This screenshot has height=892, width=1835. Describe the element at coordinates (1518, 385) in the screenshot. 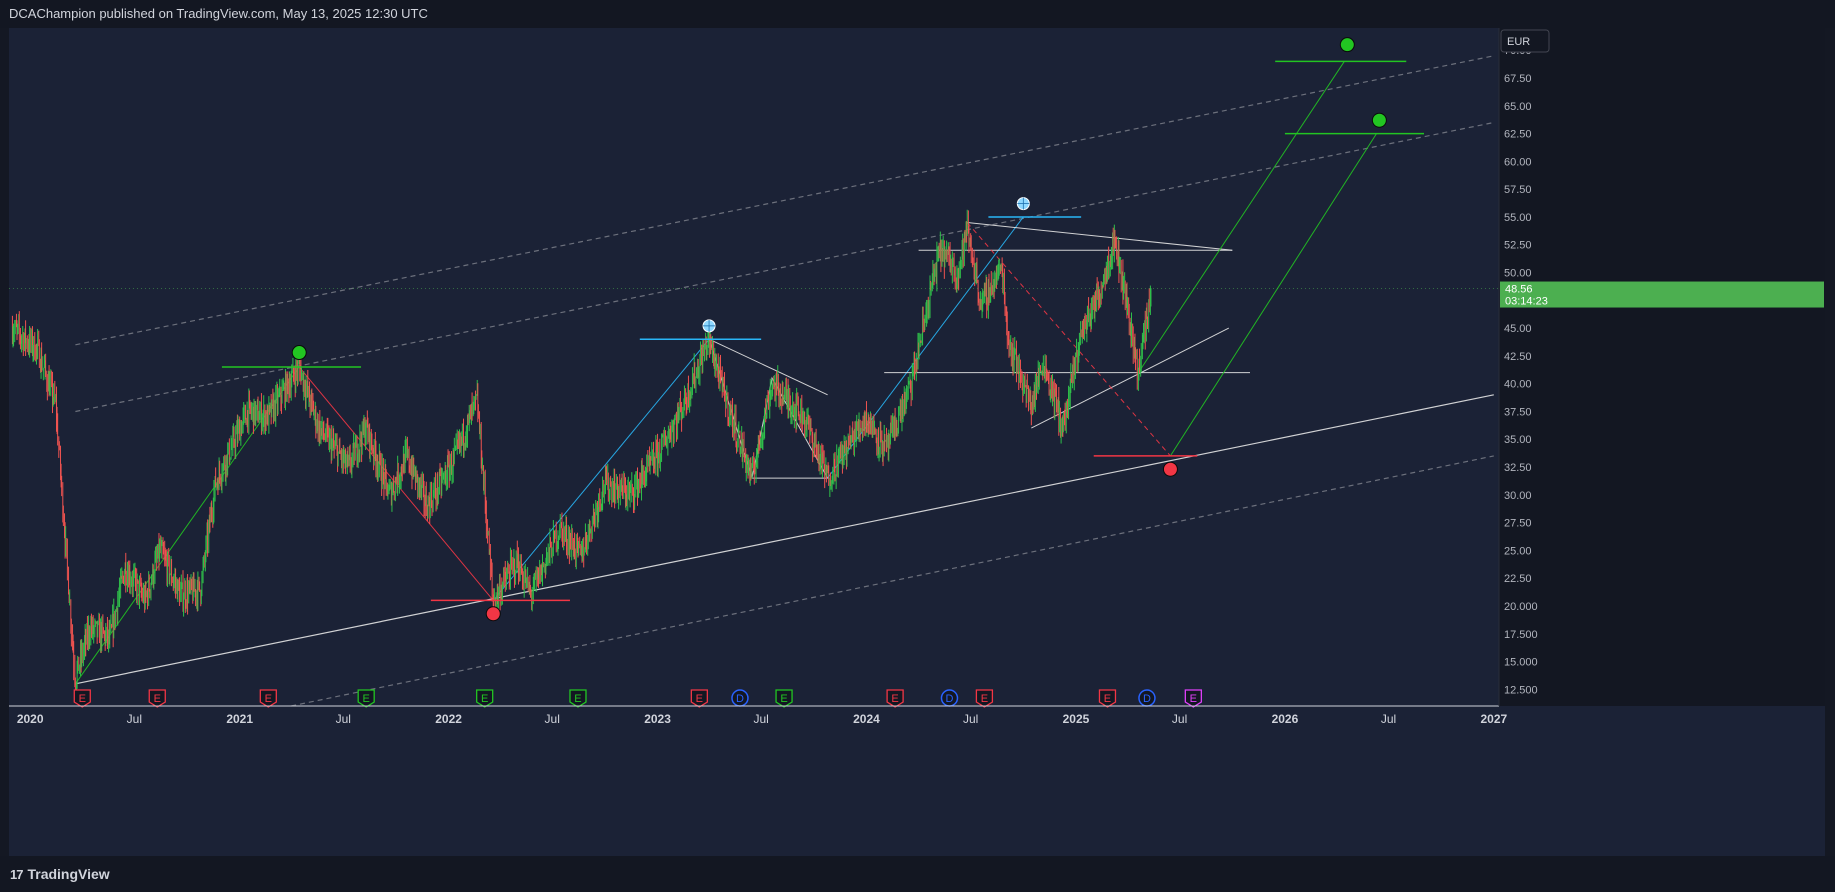

I see `y-tick-label: 40.00` at that location.